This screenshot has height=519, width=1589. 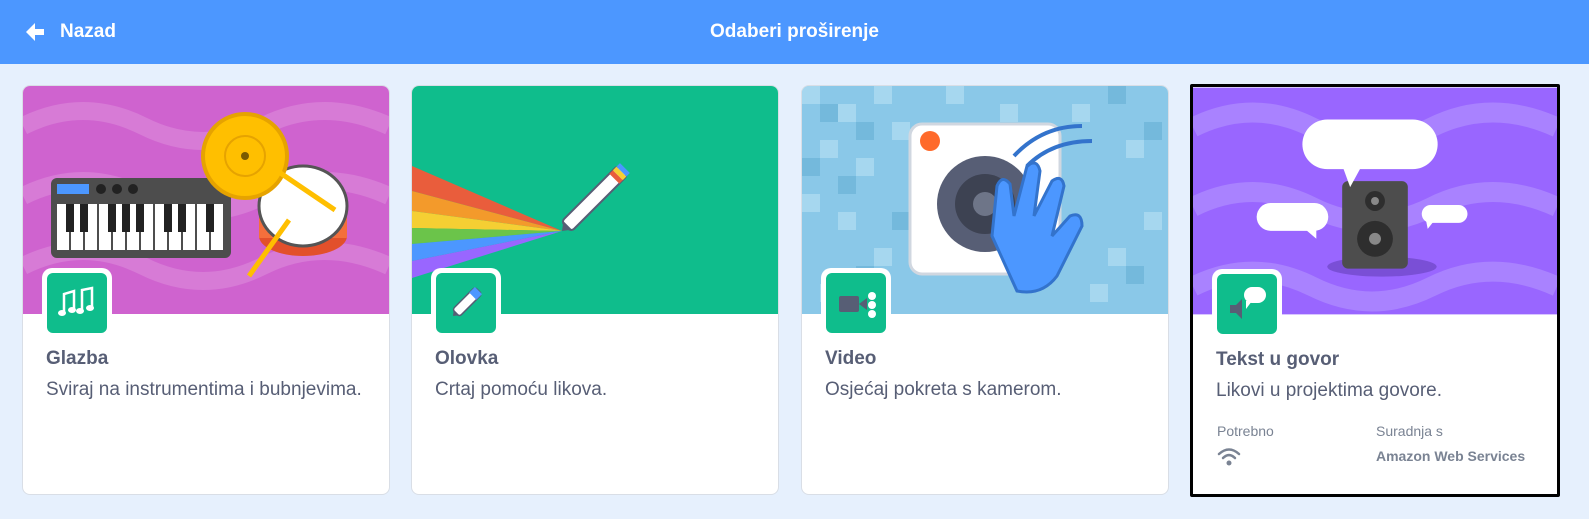 I want to click on pen-icon, so click(x=467, y=302).